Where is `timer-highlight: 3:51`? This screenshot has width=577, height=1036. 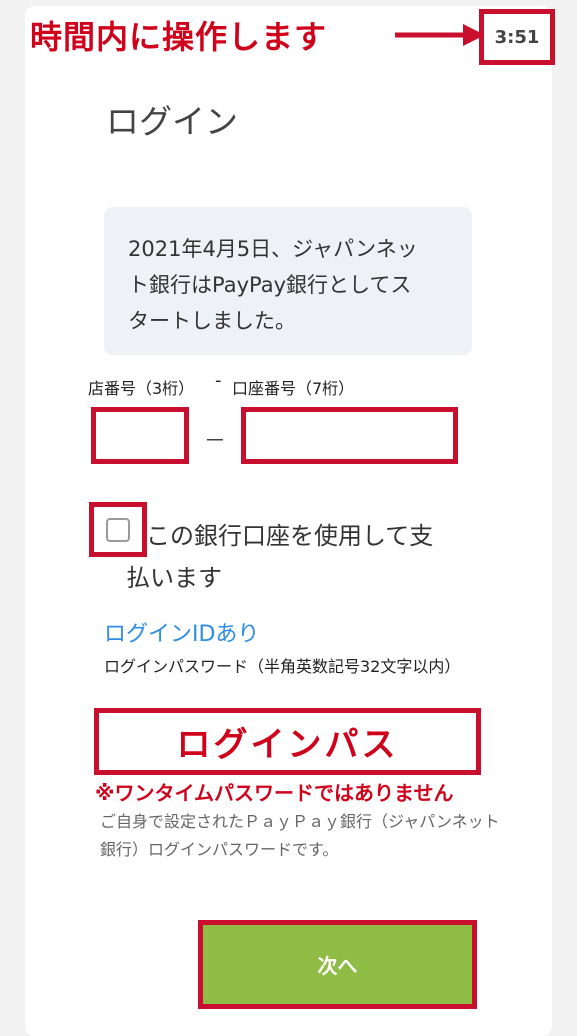 timer-highlight: 3:51 is located at coordinates (517, 37).